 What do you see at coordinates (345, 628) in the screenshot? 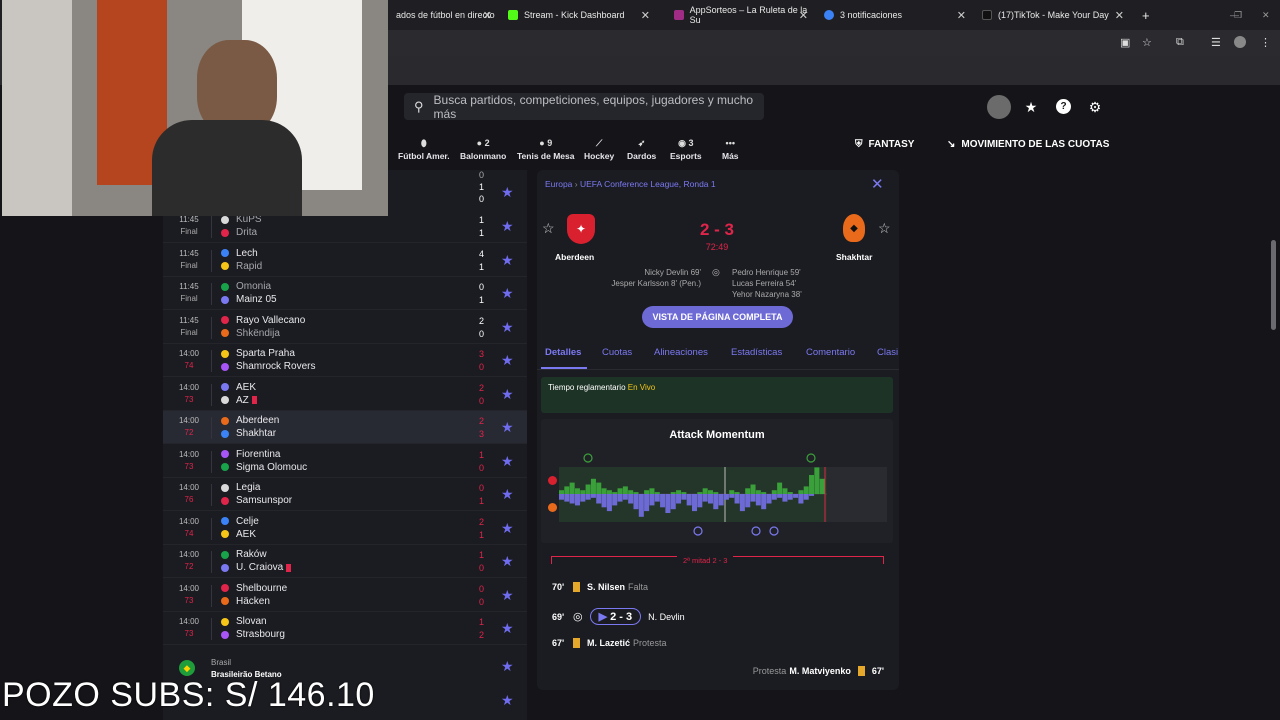
I see `match-row: 14:00 73 Slovan Strasbourg 1 2 ★` at bounding box center [345, 628].